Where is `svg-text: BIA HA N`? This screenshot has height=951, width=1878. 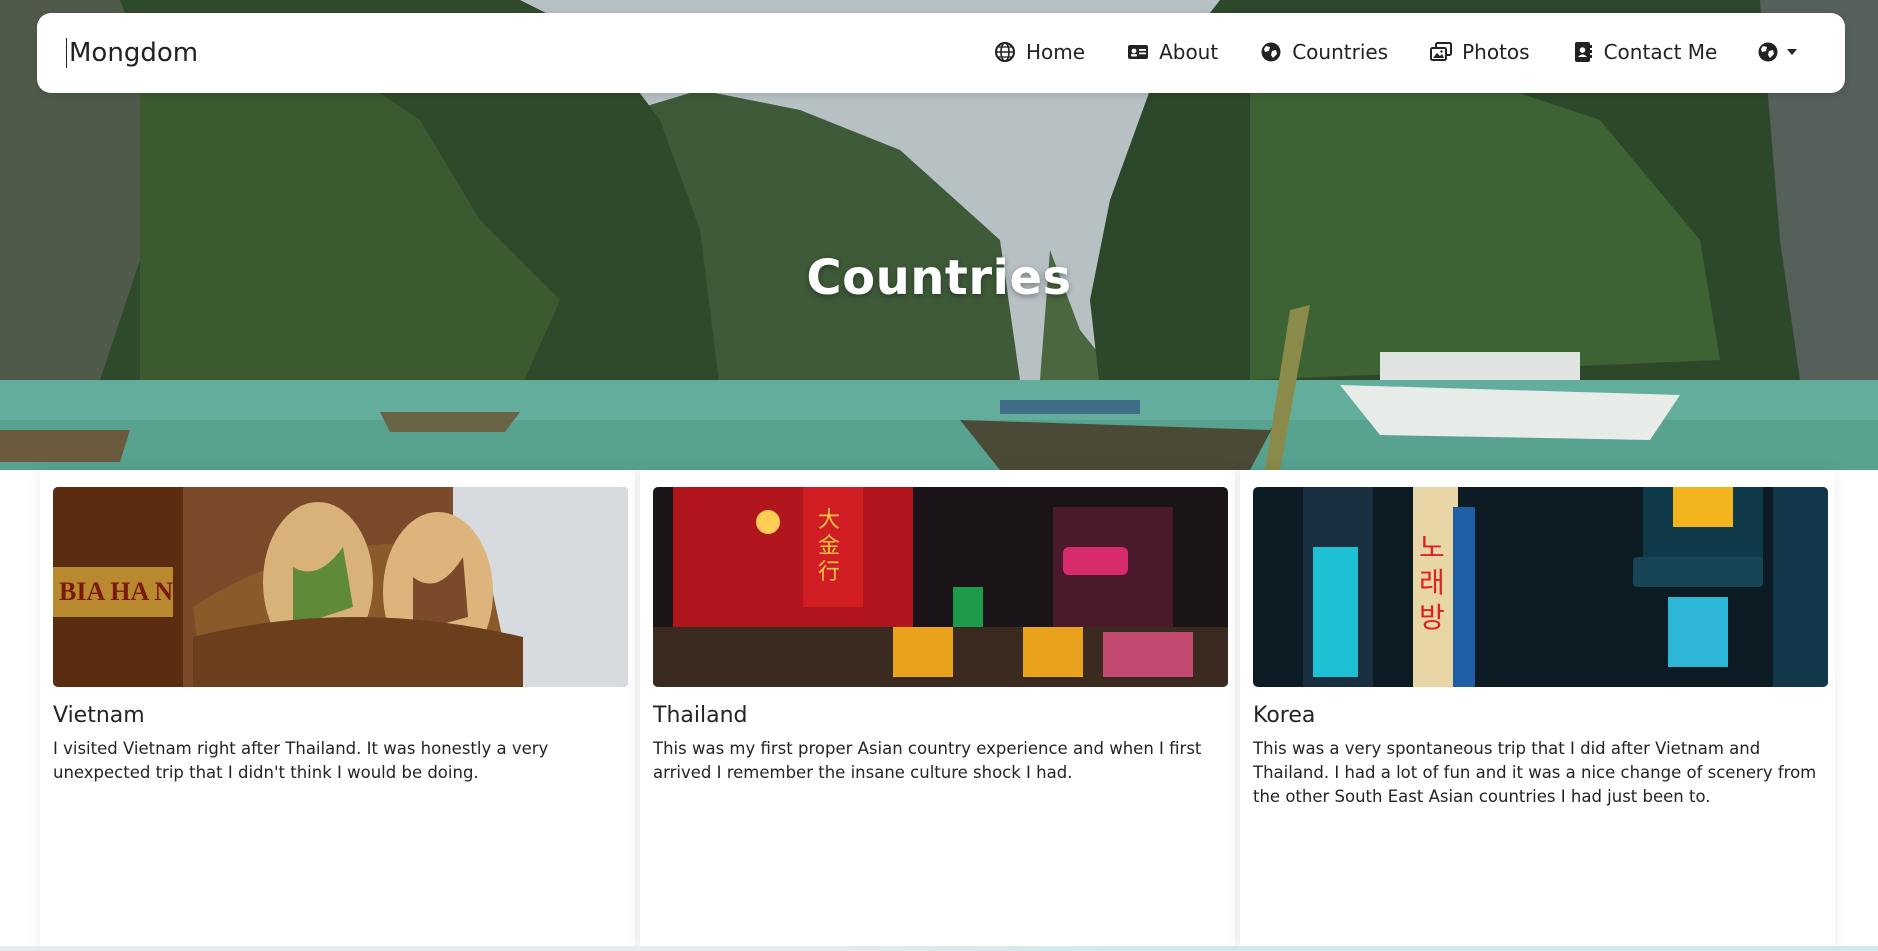 svg-text: BIA HA N is located at coordinates (116, 591).